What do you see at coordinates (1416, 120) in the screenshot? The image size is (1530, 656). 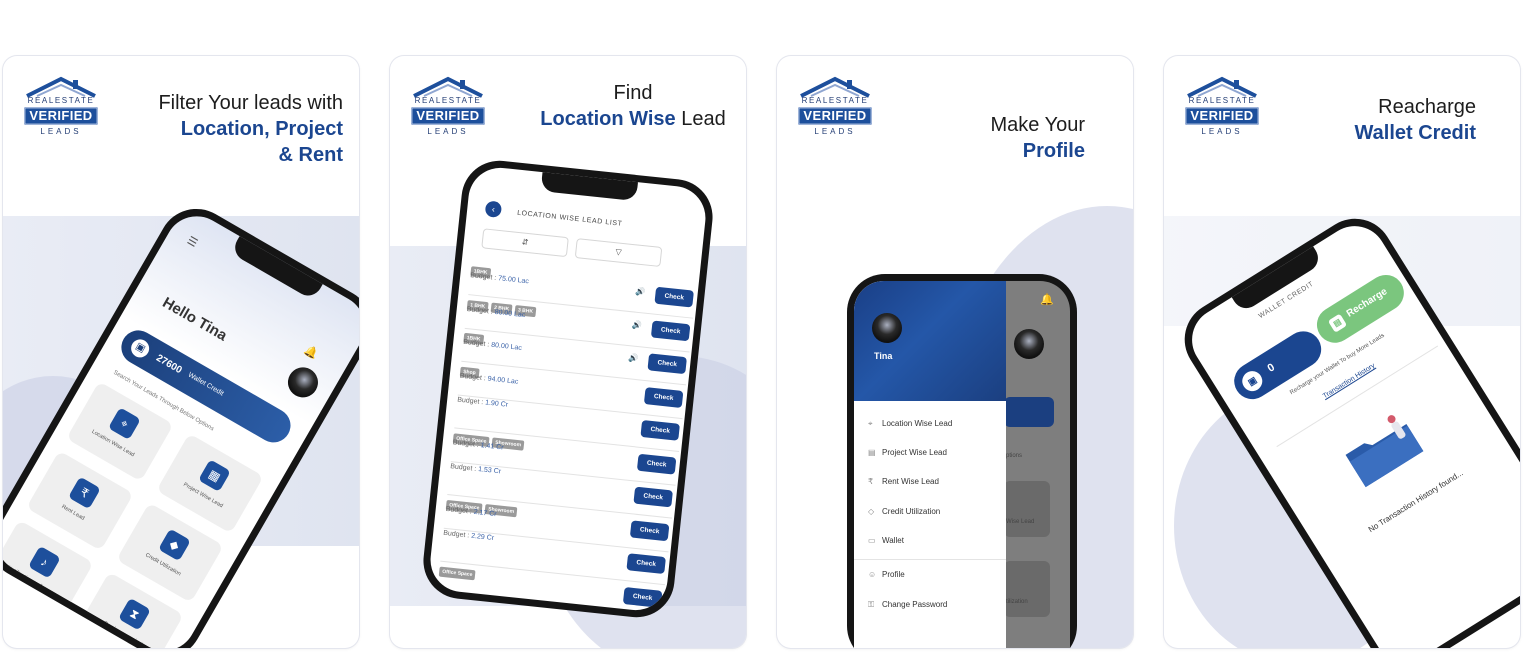 I see `card-headline: Reacharge Wallet Credit` at bounding box center [1416, 120].